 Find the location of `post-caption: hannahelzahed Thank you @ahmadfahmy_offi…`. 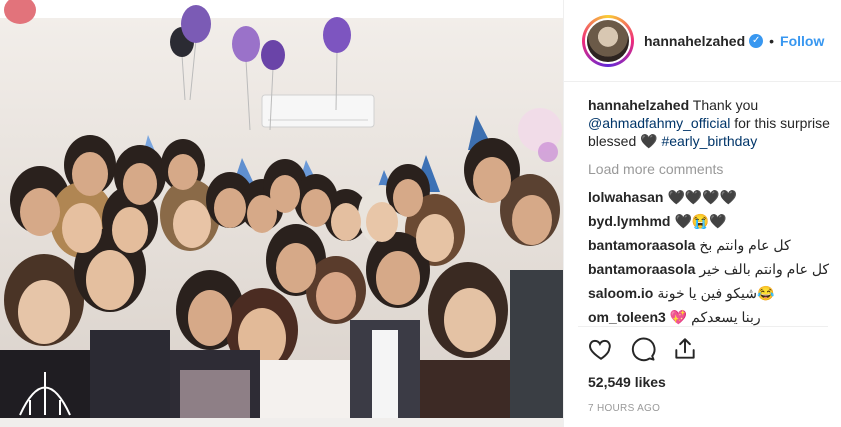

post-caption: hannahelzahed Thank you @ahmadfahmy_offi… is located at coordinates (713, 123).